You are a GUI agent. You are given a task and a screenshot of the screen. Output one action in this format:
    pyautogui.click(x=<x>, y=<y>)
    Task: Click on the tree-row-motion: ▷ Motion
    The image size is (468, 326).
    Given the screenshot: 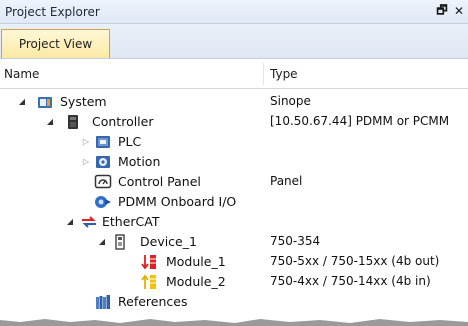 What is the action you would take?
    pyautogui.click(x=234, y=162)
    